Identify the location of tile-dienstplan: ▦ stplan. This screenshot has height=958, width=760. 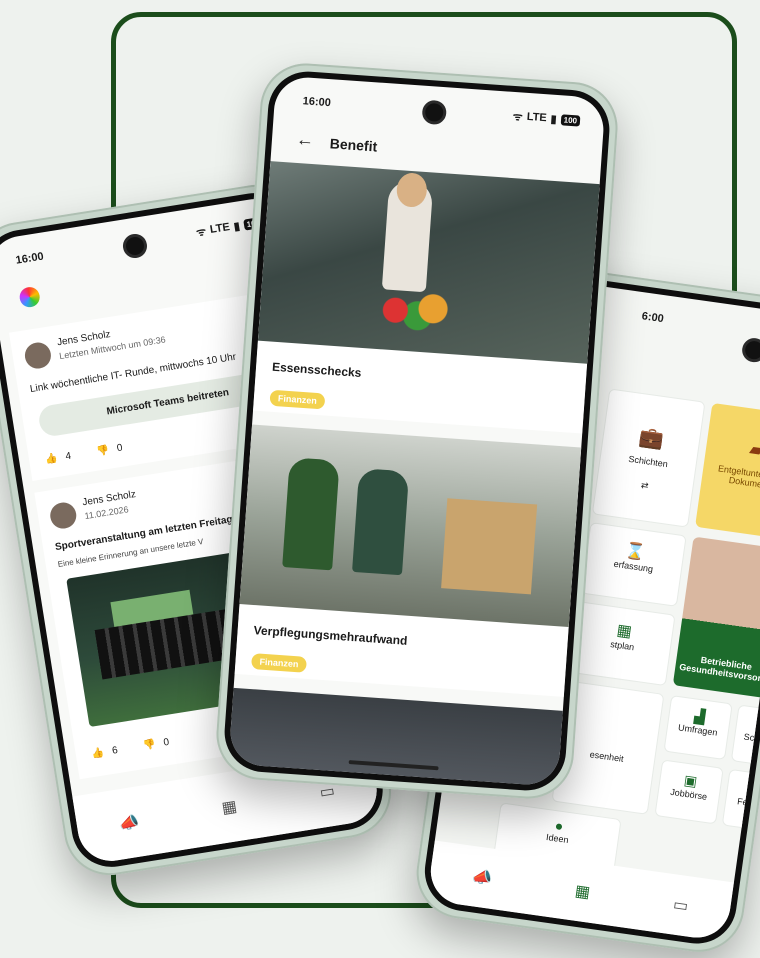
(622, 644).